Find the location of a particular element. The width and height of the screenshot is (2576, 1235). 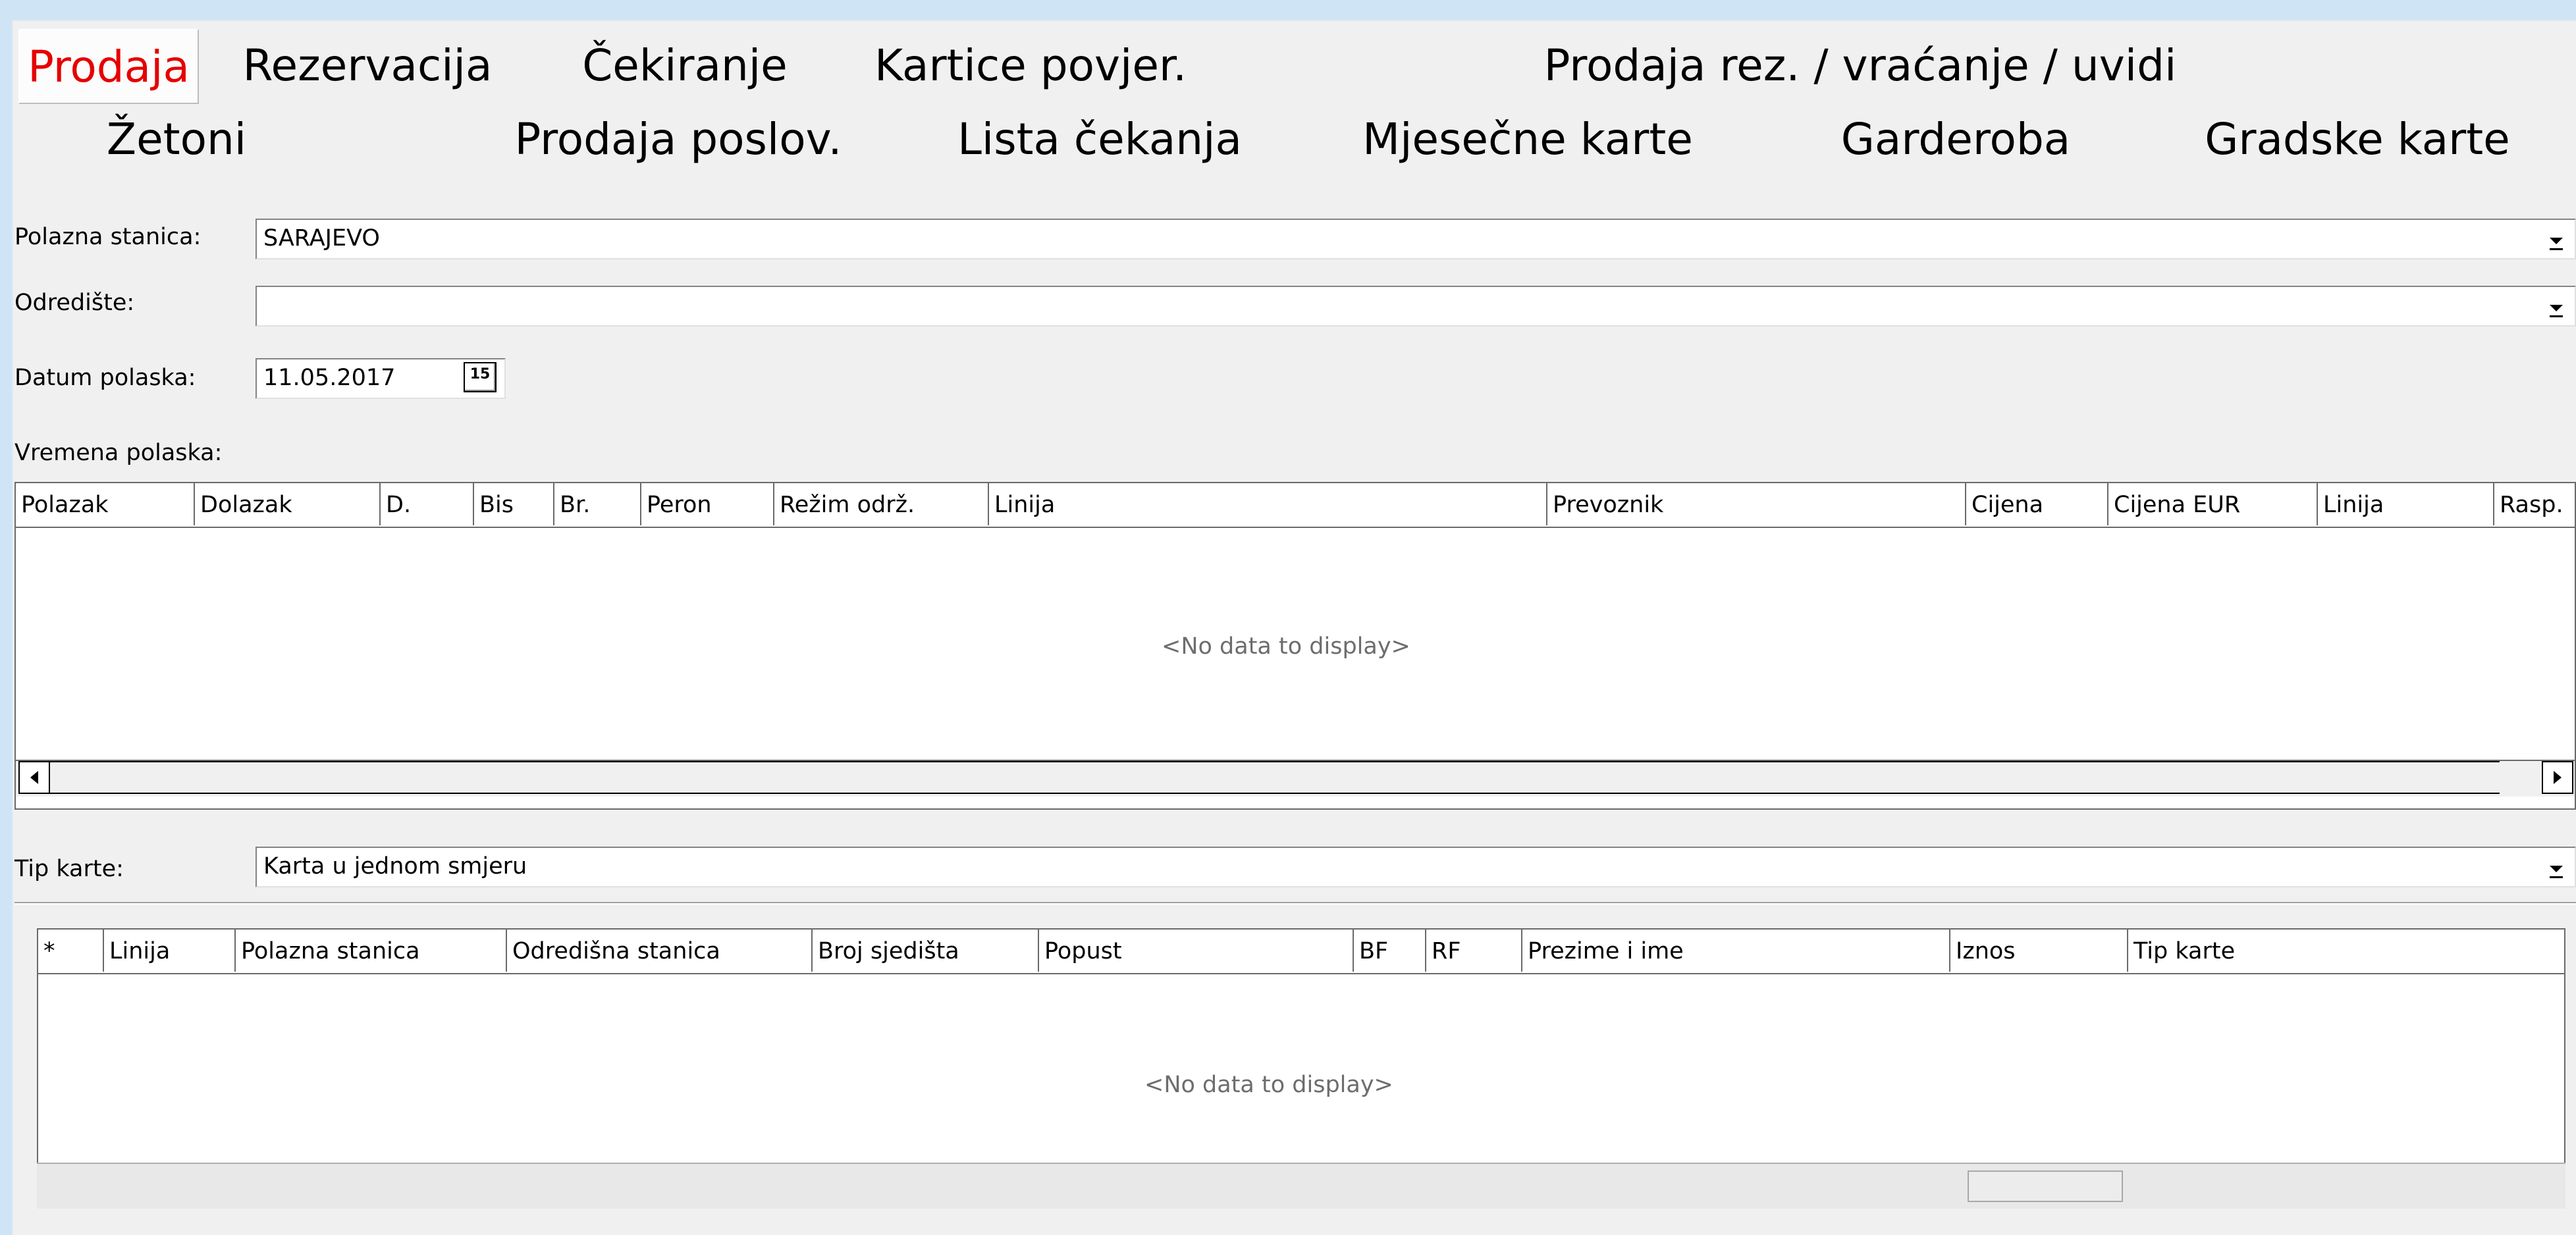

col-odredisna-stanica: Odredišna stanica is located at coordinates (660, 951).